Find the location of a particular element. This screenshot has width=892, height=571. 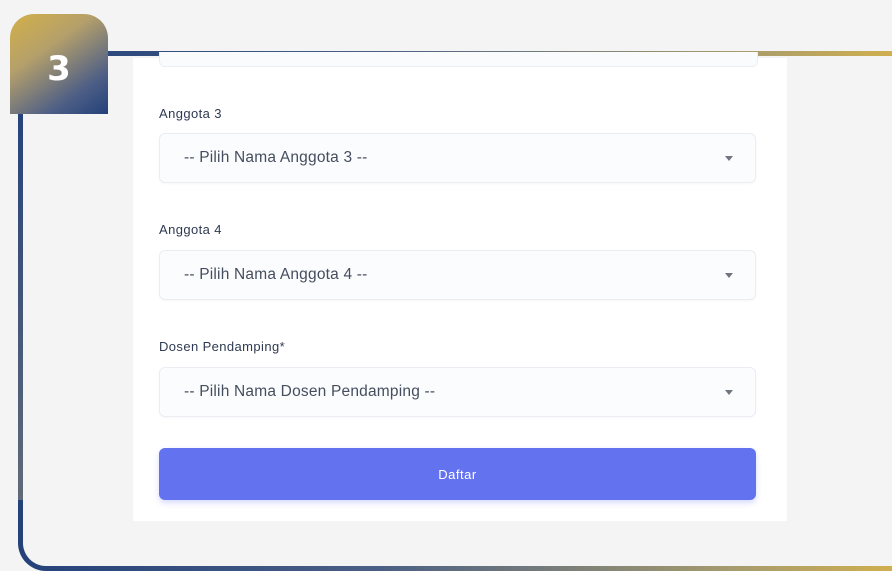

select-dosen-pendamping: -- Pilih Nama Dosen Pendamping -- is located at coordinates (457, 392).